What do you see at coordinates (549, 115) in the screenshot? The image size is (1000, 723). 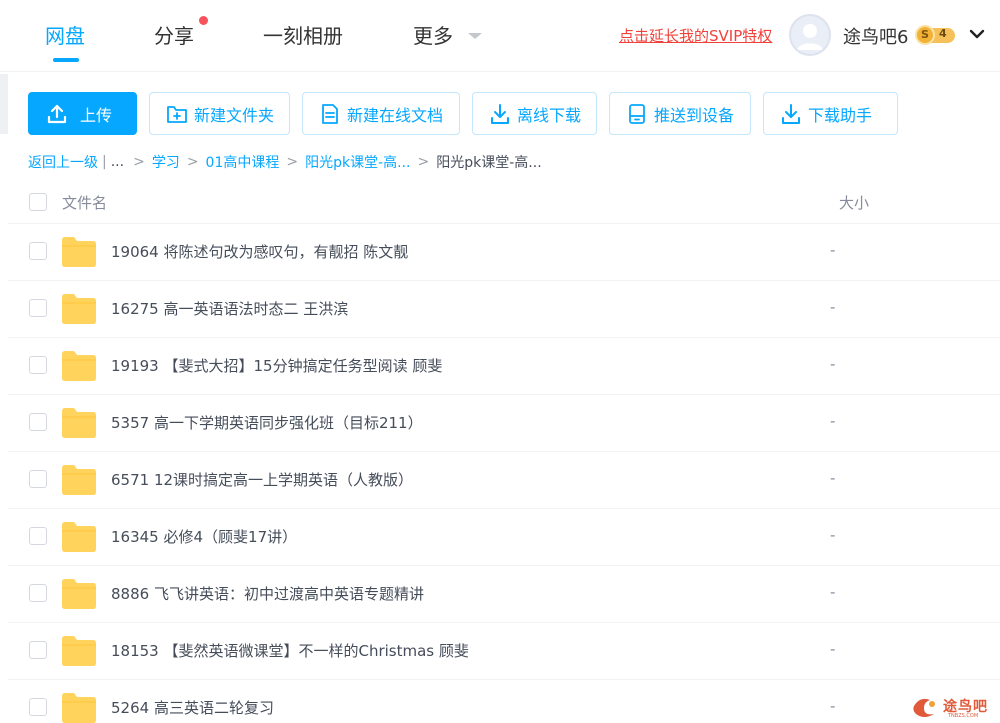 I see `offline-download-label: 离线下载` at bounding box center [549, 115].